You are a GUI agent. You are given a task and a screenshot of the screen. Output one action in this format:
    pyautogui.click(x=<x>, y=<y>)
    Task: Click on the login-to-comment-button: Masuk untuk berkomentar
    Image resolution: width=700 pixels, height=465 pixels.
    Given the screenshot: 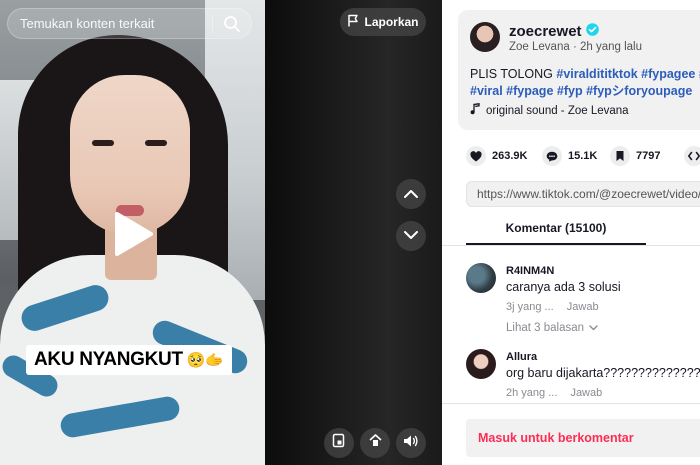 What is the action you would take?
    pyautogui.click(x=583, y=438)
    